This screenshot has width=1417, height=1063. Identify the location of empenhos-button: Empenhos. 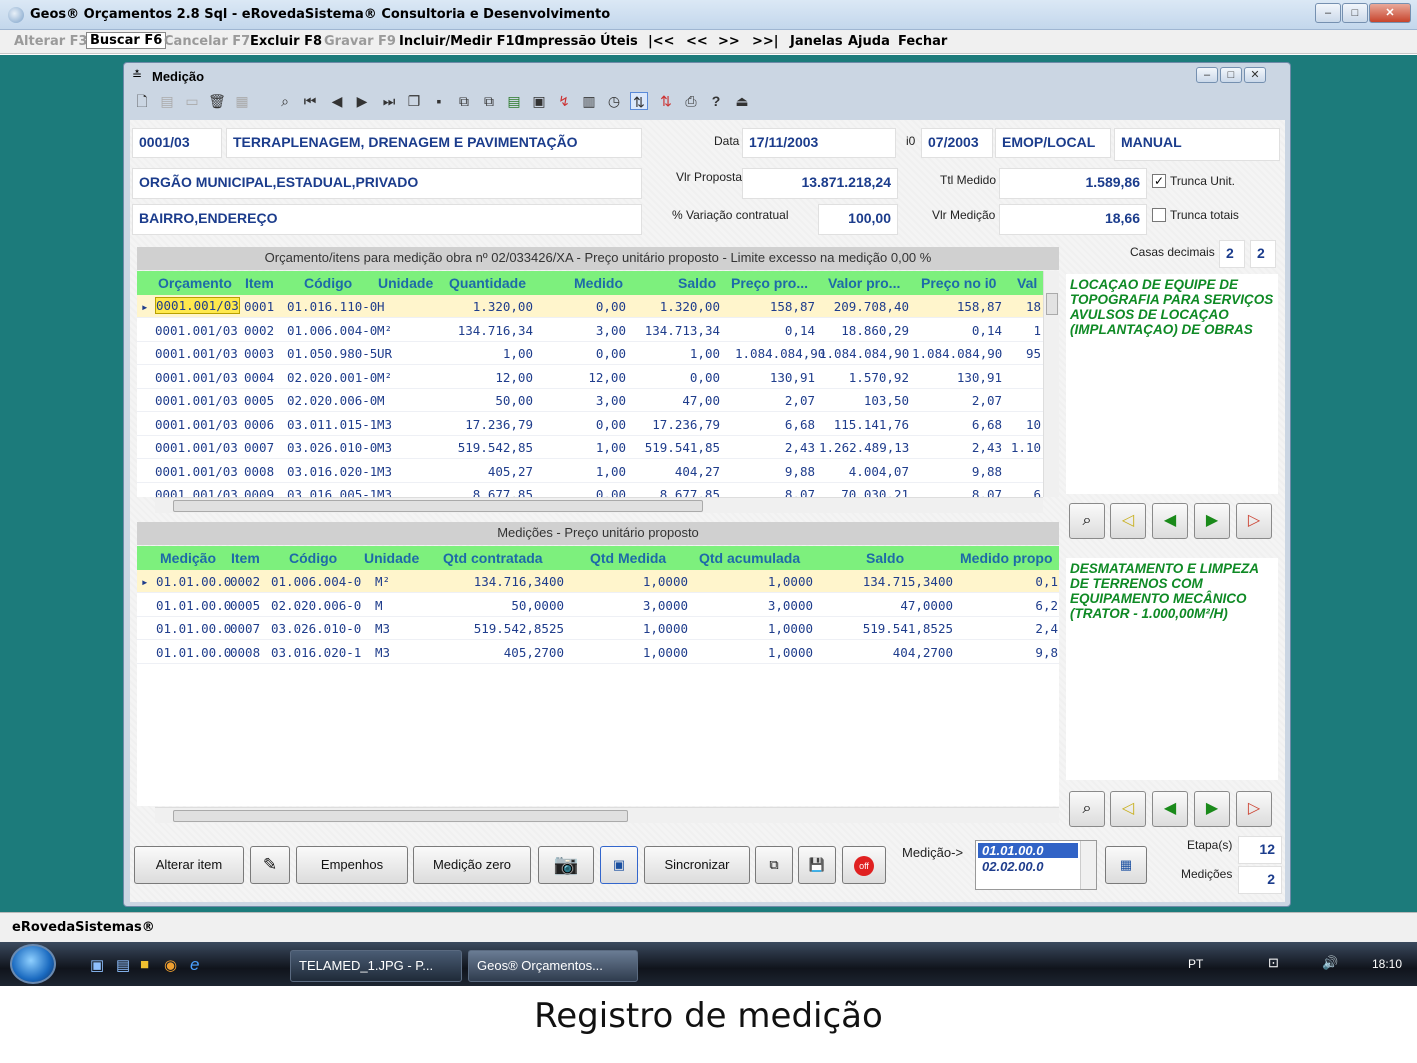
(352, 865).